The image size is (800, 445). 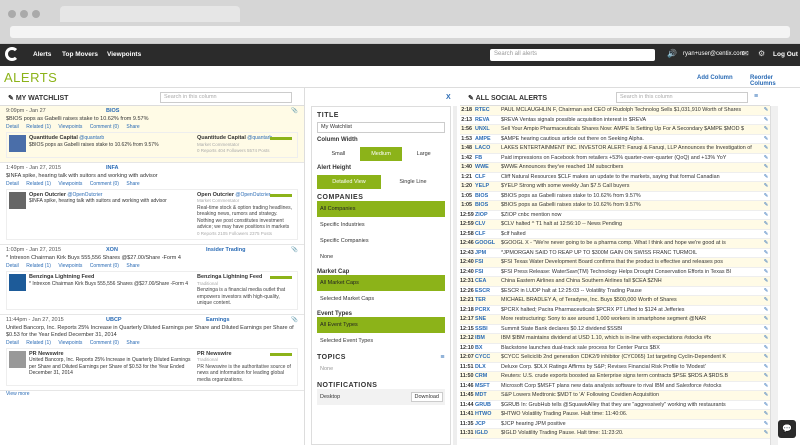 I want to click on global-search-input: Search all alerts, so click(x=572, y=55).